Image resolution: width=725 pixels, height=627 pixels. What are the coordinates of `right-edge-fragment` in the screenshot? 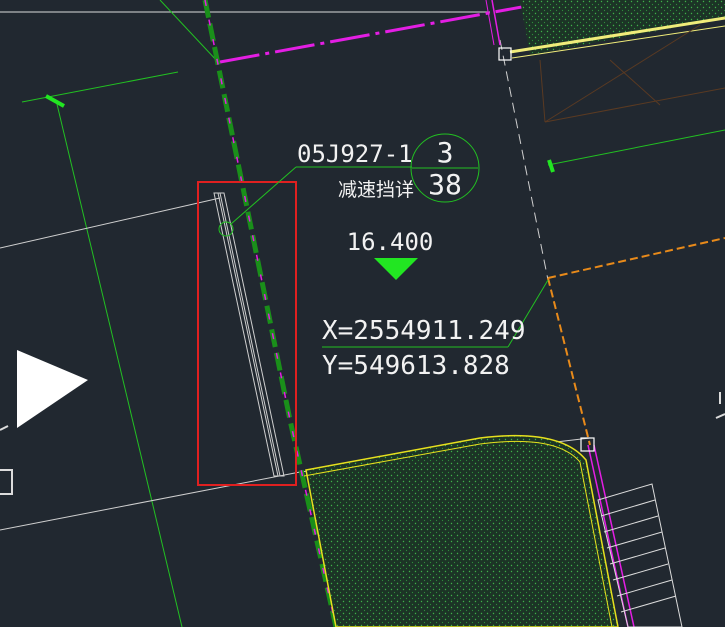 It's located at (720, 405).